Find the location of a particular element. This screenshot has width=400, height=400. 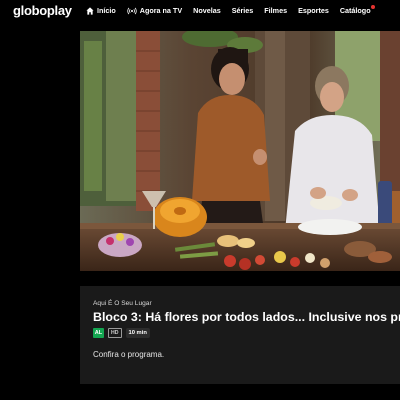

nav-item-filmes: Filmes is located at coordinates (275, 10).